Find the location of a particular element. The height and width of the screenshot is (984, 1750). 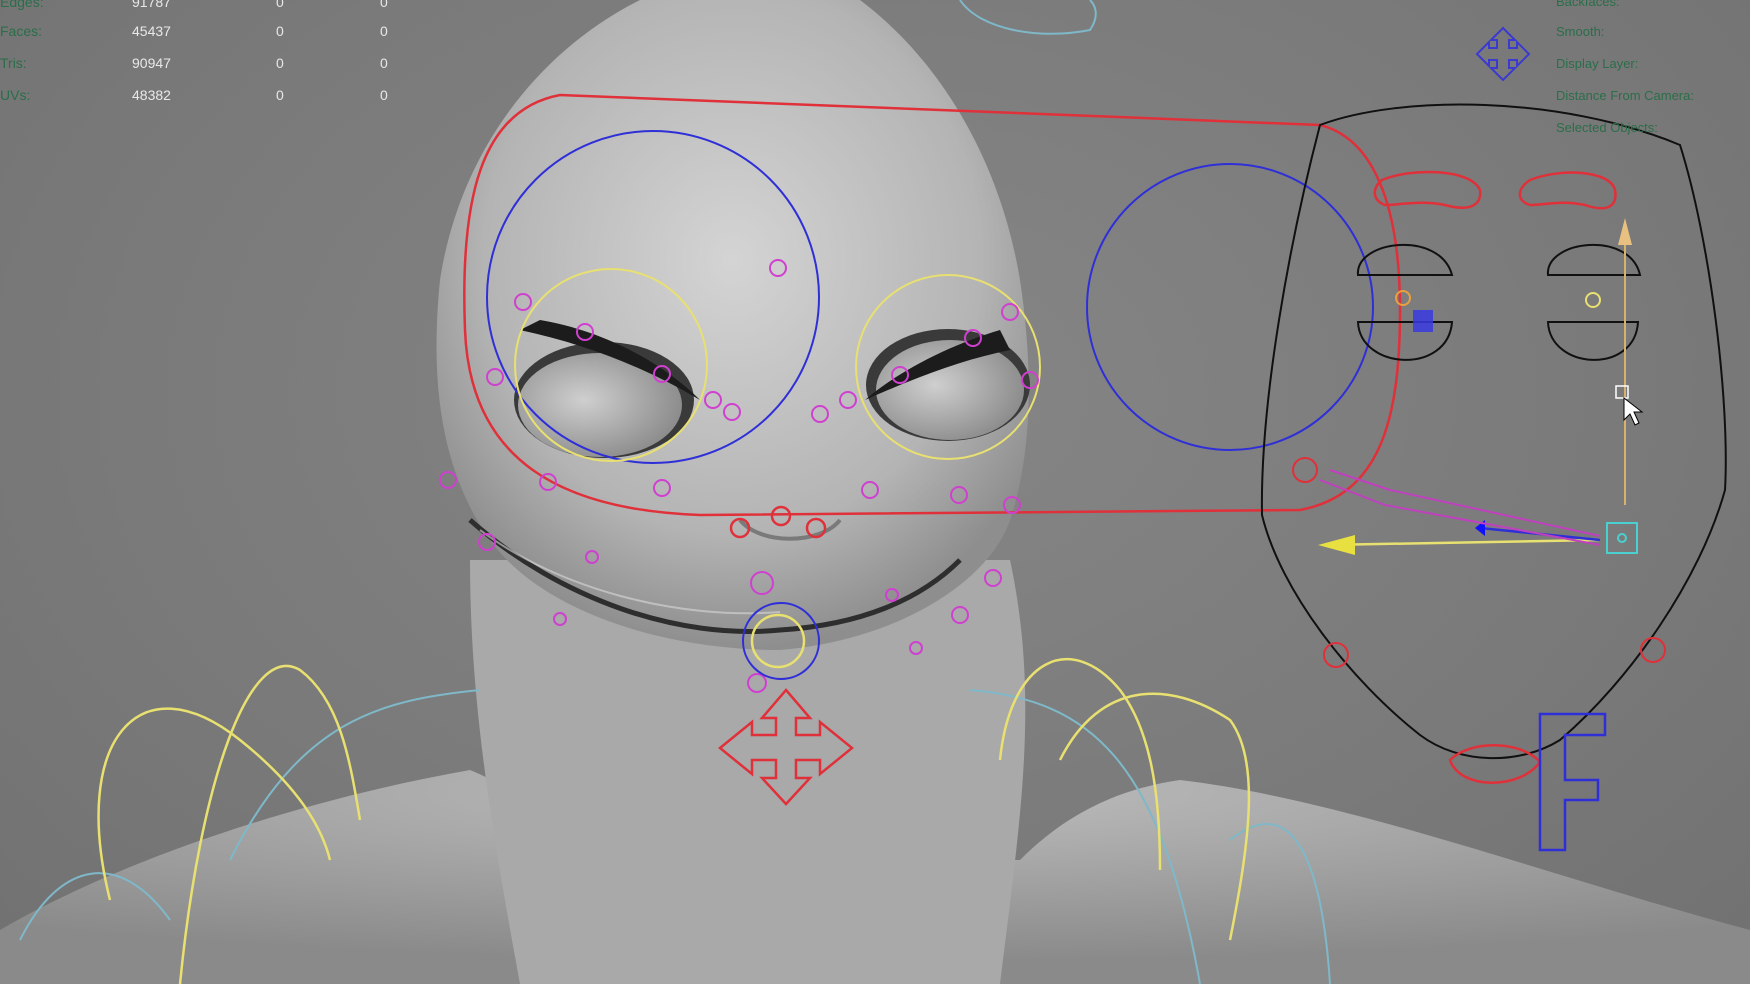

right-upper-lid-control is located at coordinates (1594, 259).